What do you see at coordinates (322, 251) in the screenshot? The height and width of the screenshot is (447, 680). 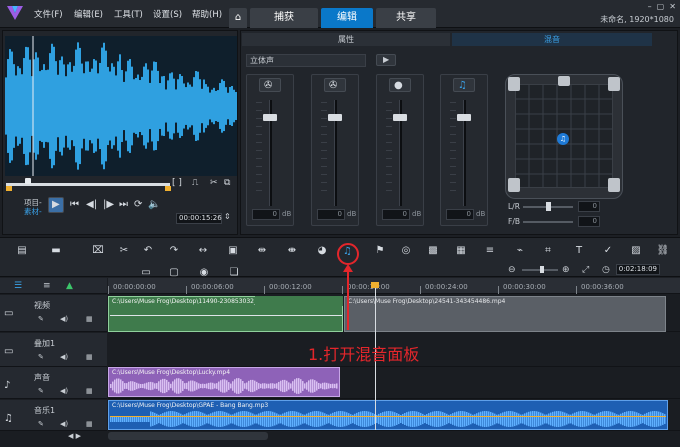 I see `color-icon: ◕` at bounding box center [322, 251].